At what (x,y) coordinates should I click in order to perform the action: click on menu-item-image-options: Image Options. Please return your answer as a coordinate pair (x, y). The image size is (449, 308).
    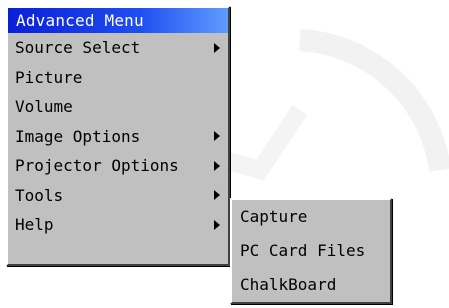
    Looking at the image, I should click on (118, 137).